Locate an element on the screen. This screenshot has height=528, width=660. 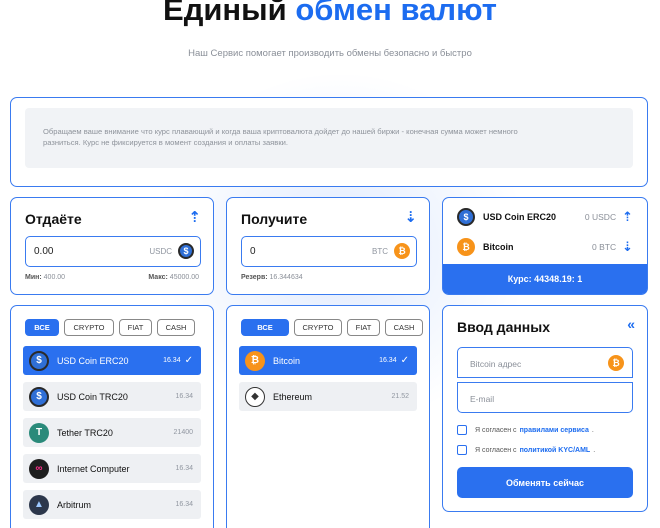
agree-rules-checkbox is located at coordinates (462, 430).